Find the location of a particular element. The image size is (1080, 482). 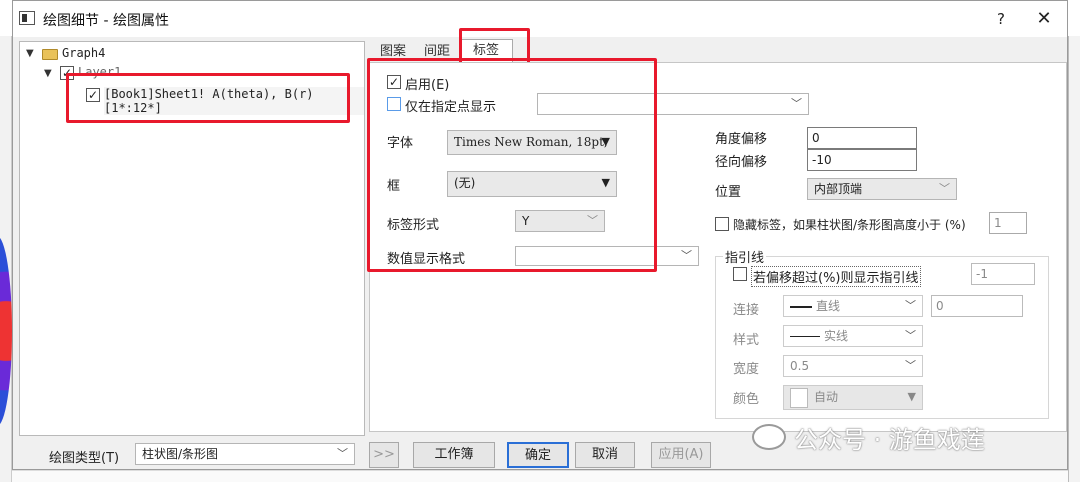

angle-offset-label: 角度偏移 is located at coordinates (741, 139).